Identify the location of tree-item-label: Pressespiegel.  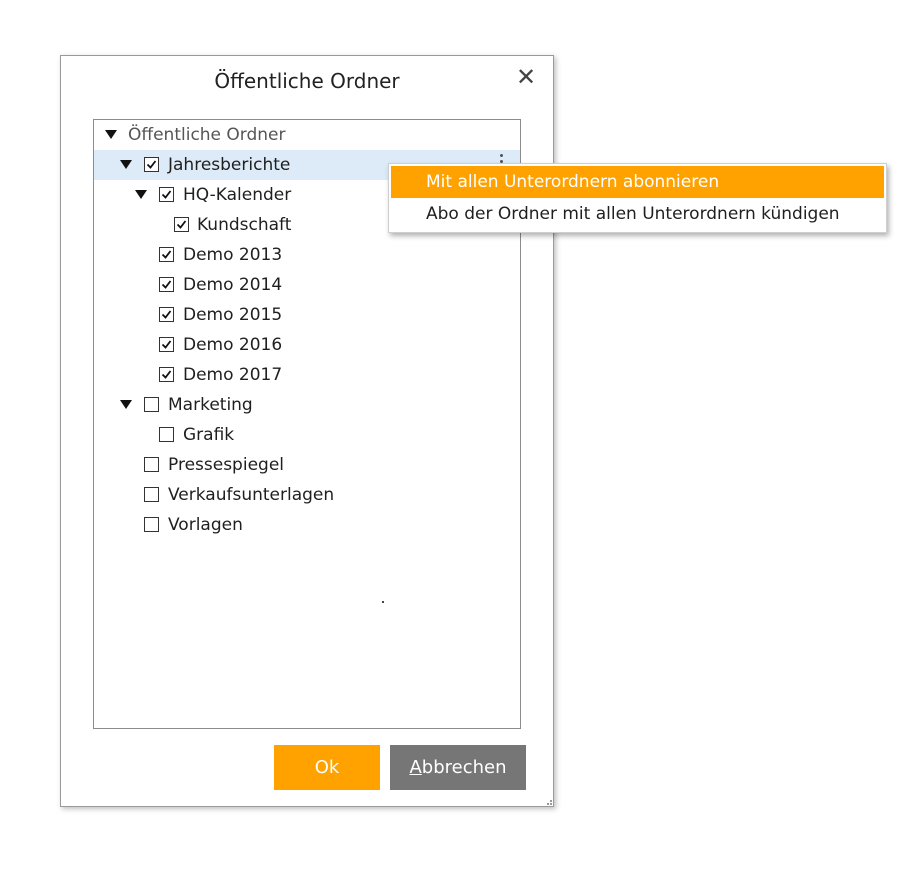
(226, 465).